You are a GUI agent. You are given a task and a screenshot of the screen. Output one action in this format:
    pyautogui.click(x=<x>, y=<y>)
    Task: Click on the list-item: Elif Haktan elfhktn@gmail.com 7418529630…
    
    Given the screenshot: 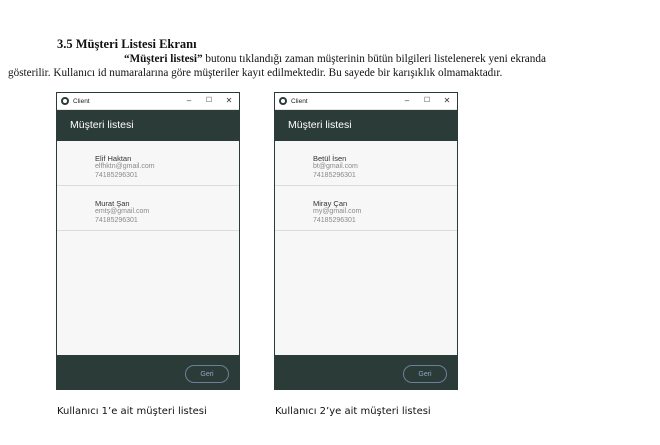 What is the action you would take?
    pyautogui.click(x=148, y=163)
    